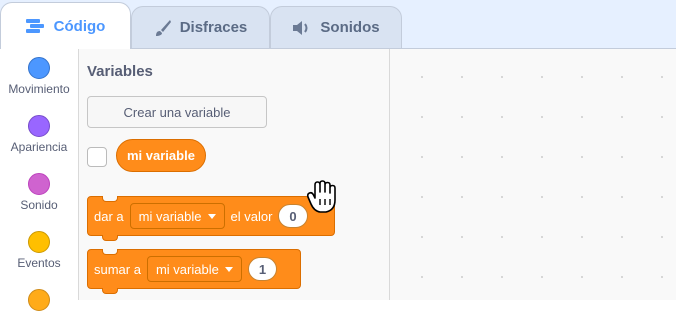 This screenshot has height=311, width=676. I want to click on change-block-prefix: sumar a, so click(117, 269).